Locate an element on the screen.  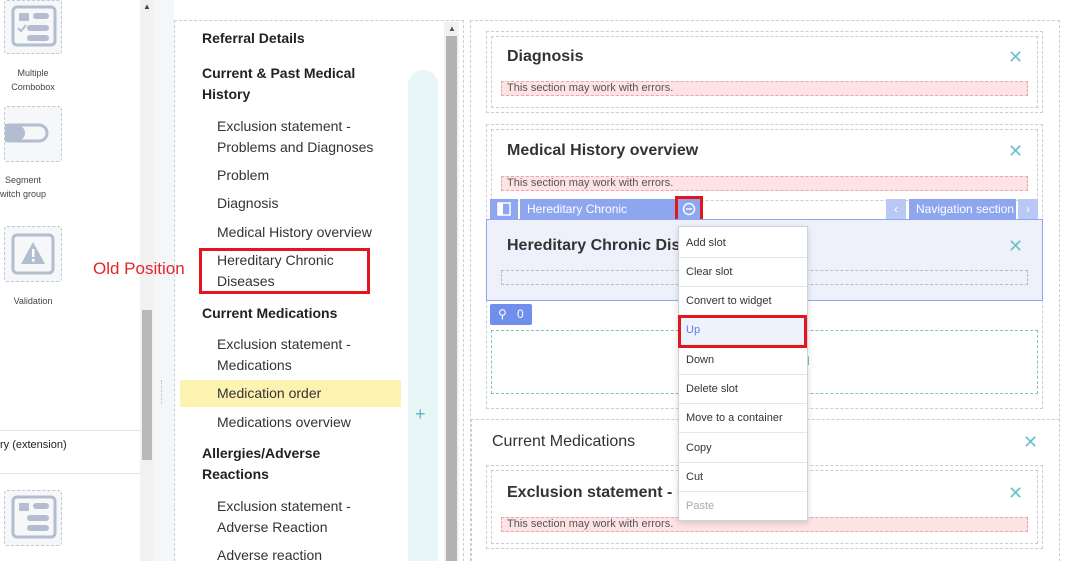
nav-item-medication-order: Medication order is located at coordinates (269, 393).